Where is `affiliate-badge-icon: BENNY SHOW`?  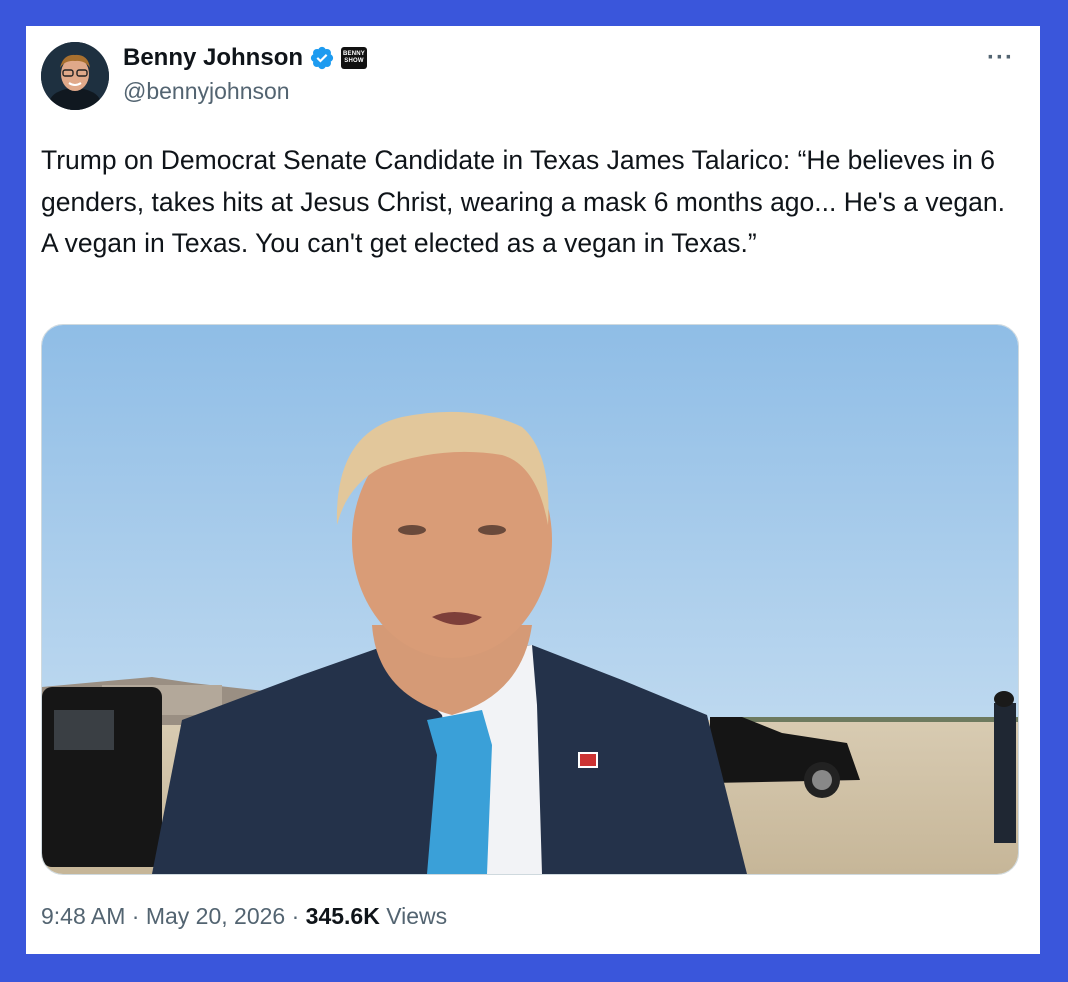
affiliate-badge-icon: BENNY SHOW is located at coordinates (354, 58).